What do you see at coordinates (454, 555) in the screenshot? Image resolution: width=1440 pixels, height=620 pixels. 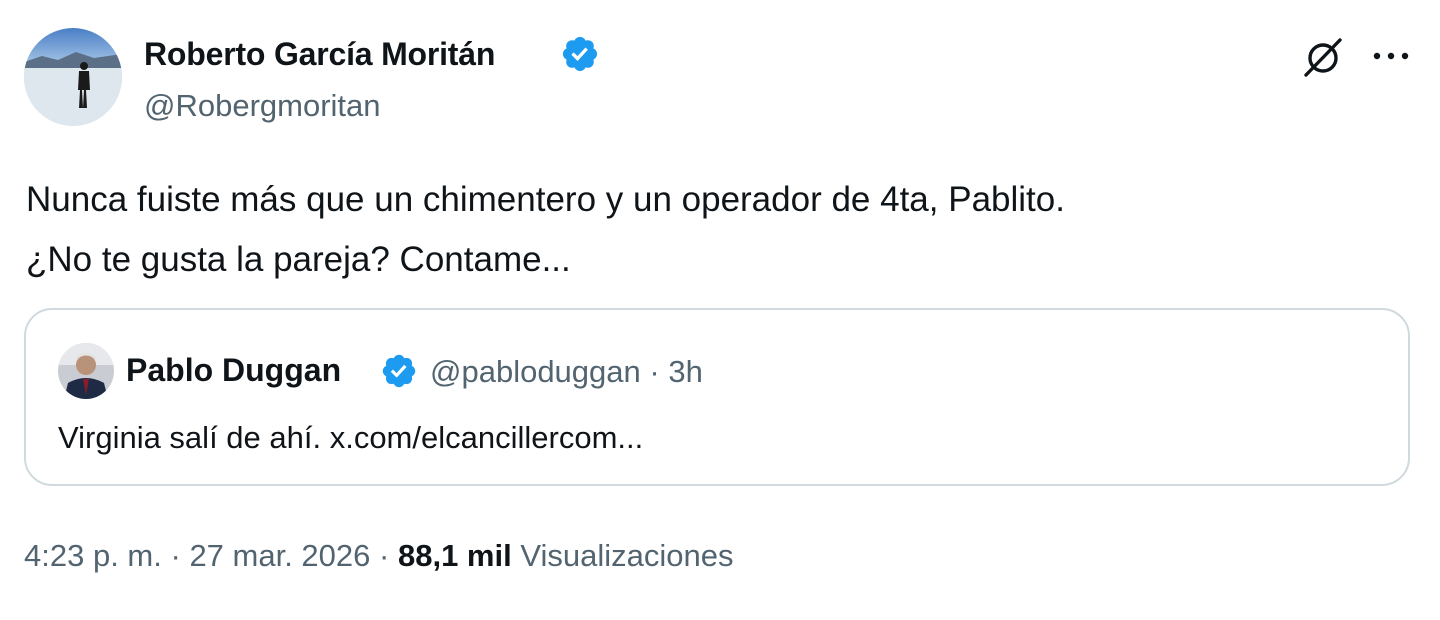 I see `views-count: 88,1 mil` at bounding box center [454, 555].